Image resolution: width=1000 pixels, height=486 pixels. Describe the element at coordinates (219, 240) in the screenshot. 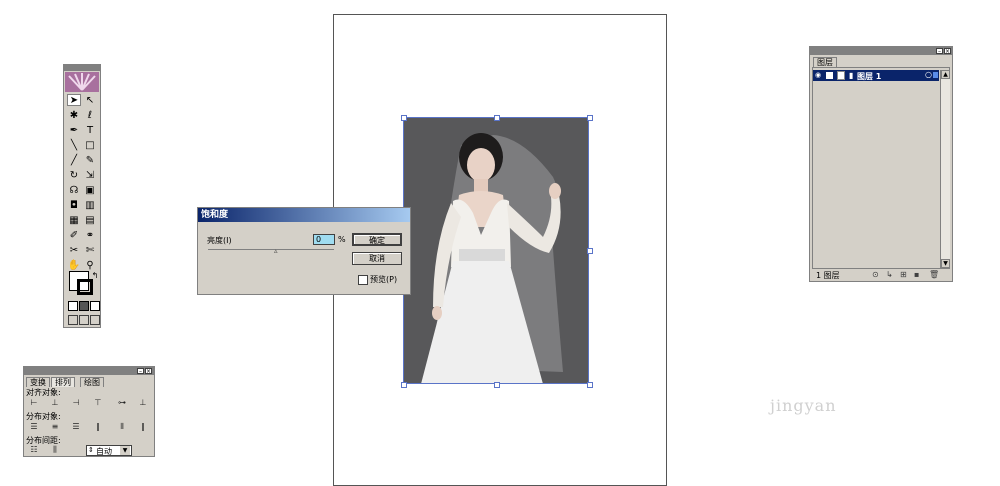

I see `brightness-label: 亮度(I)` at that location.